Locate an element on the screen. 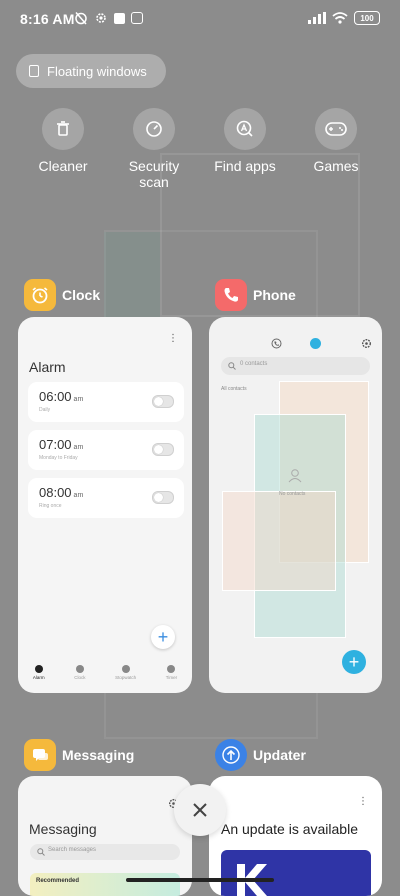 The width and height of the screenshot is (400, 896). clear-all-button is located at coordinates (200, 810).